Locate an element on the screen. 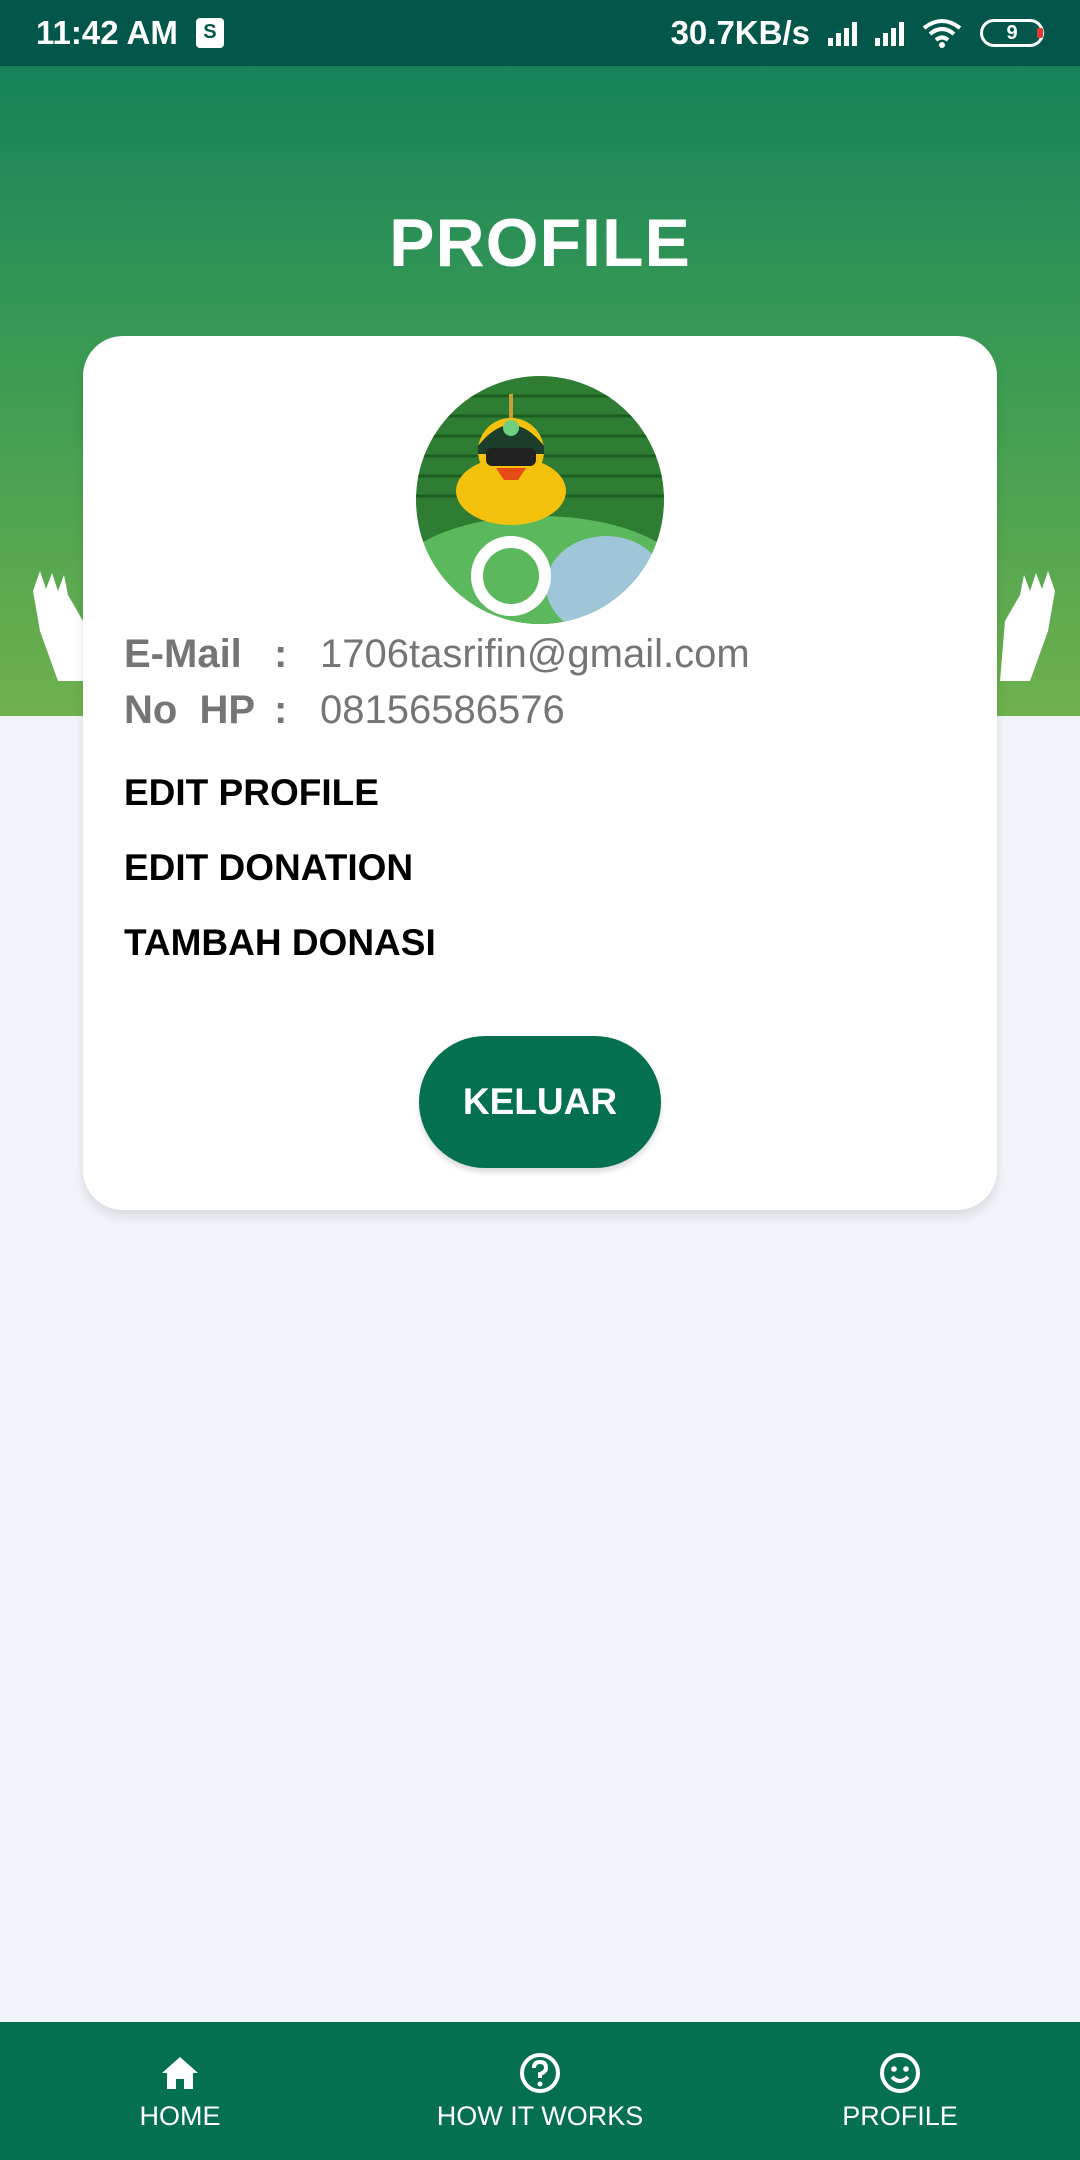 The height and width of the screenshot is (2160, 1080). avatar is located at coordinates (540, 500).